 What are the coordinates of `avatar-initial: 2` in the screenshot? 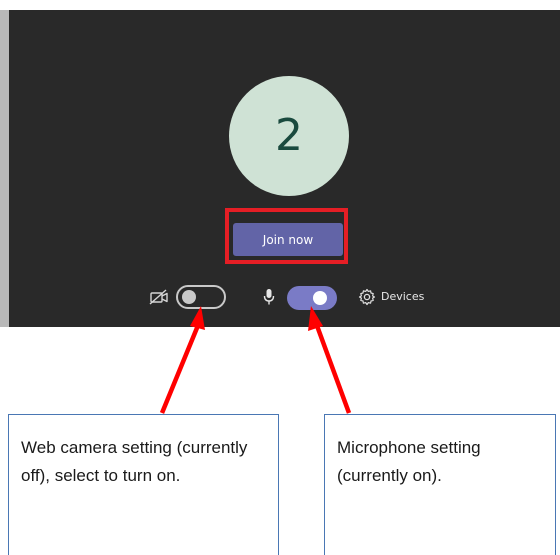 It's located at (289, 135).